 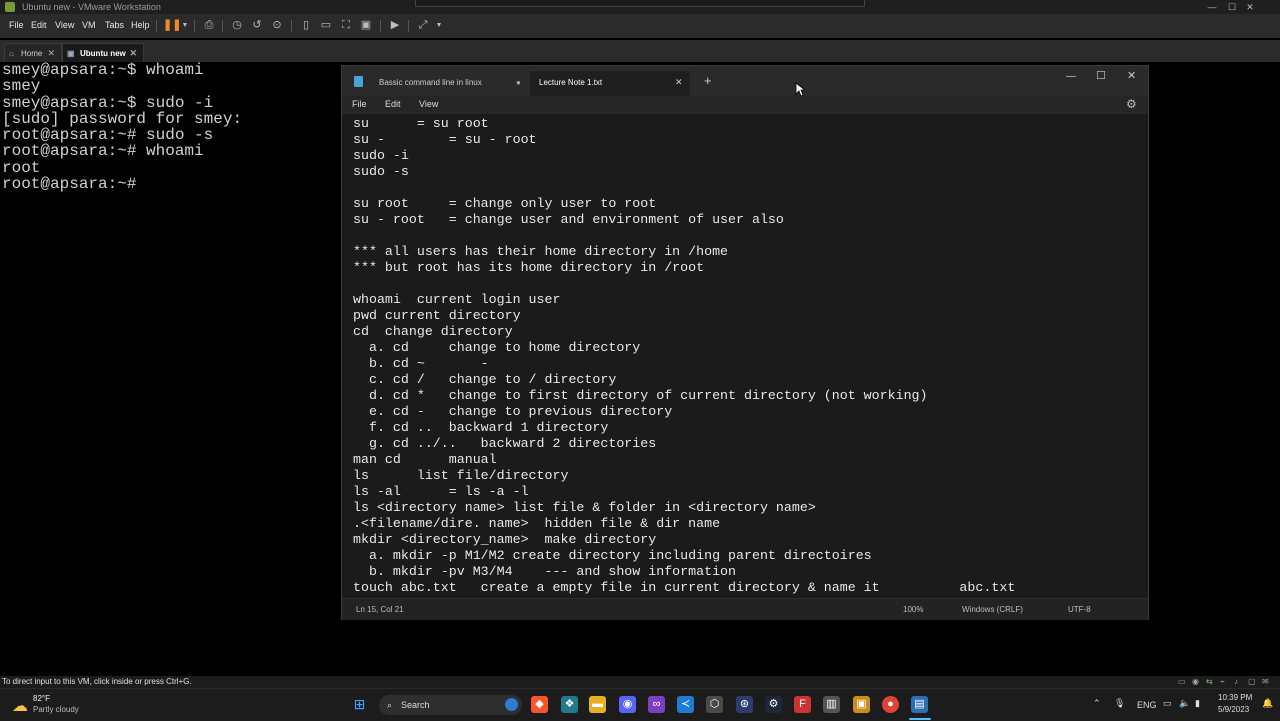 I want to click on editor-line: sudo -s, so click(x=381, y=171).